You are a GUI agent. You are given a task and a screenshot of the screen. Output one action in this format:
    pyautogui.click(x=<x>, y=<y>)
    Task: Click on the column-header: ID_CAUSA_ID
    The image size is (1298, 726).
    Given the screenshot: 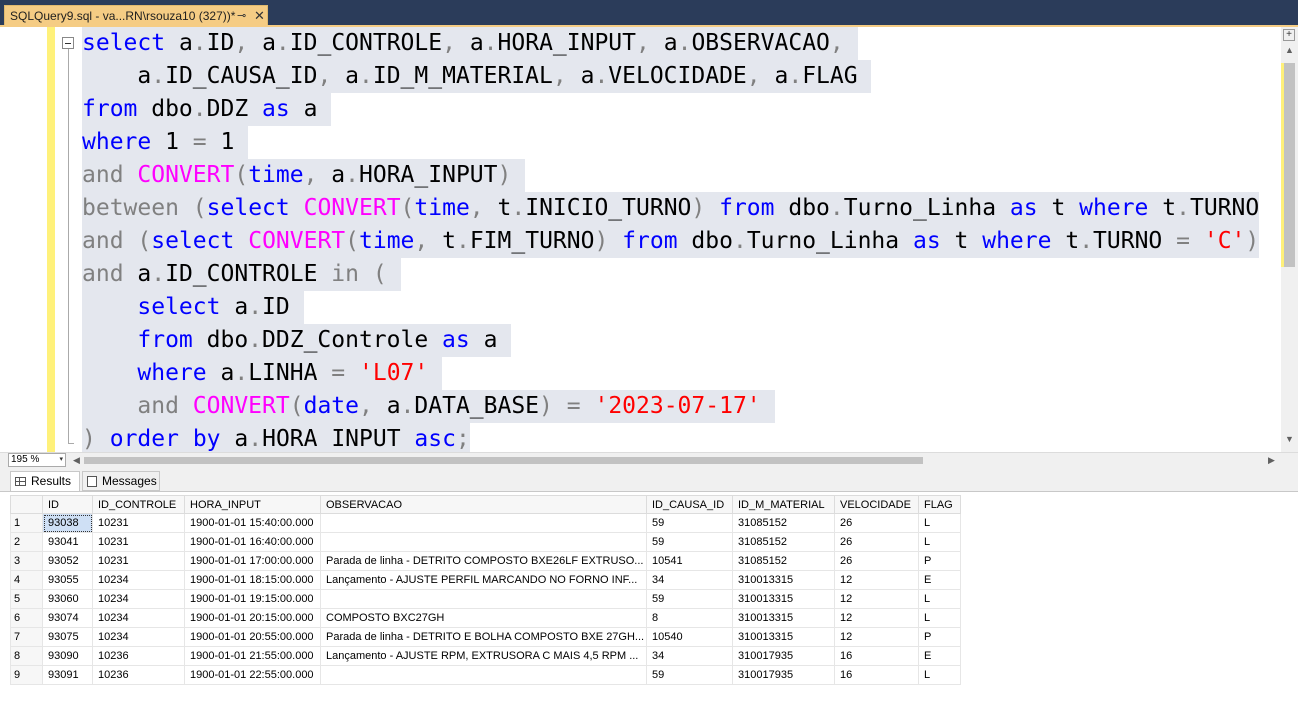 What is the action you would take?
    pyautogui.click(x=689, y=504)
    